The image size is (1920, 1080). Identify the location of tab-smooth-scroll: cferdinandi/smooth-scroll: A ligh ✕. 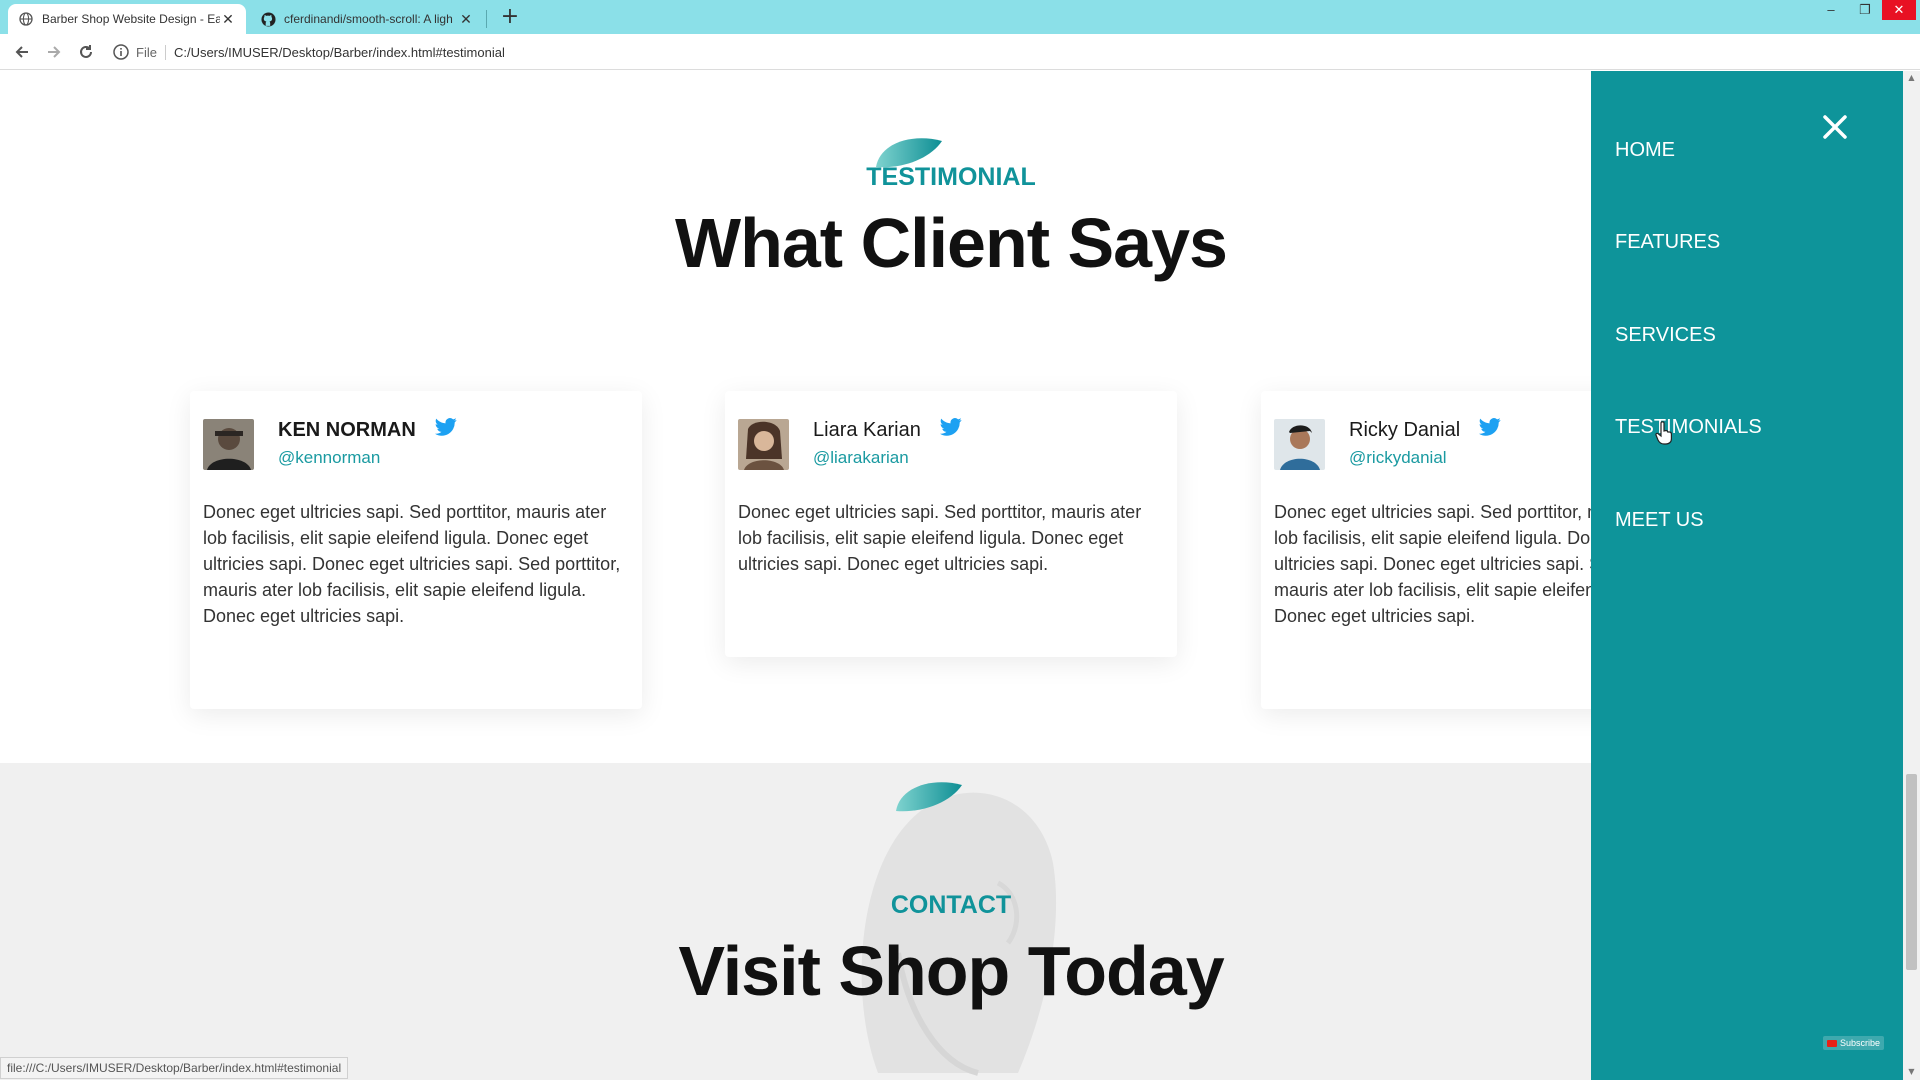
(367, 19).